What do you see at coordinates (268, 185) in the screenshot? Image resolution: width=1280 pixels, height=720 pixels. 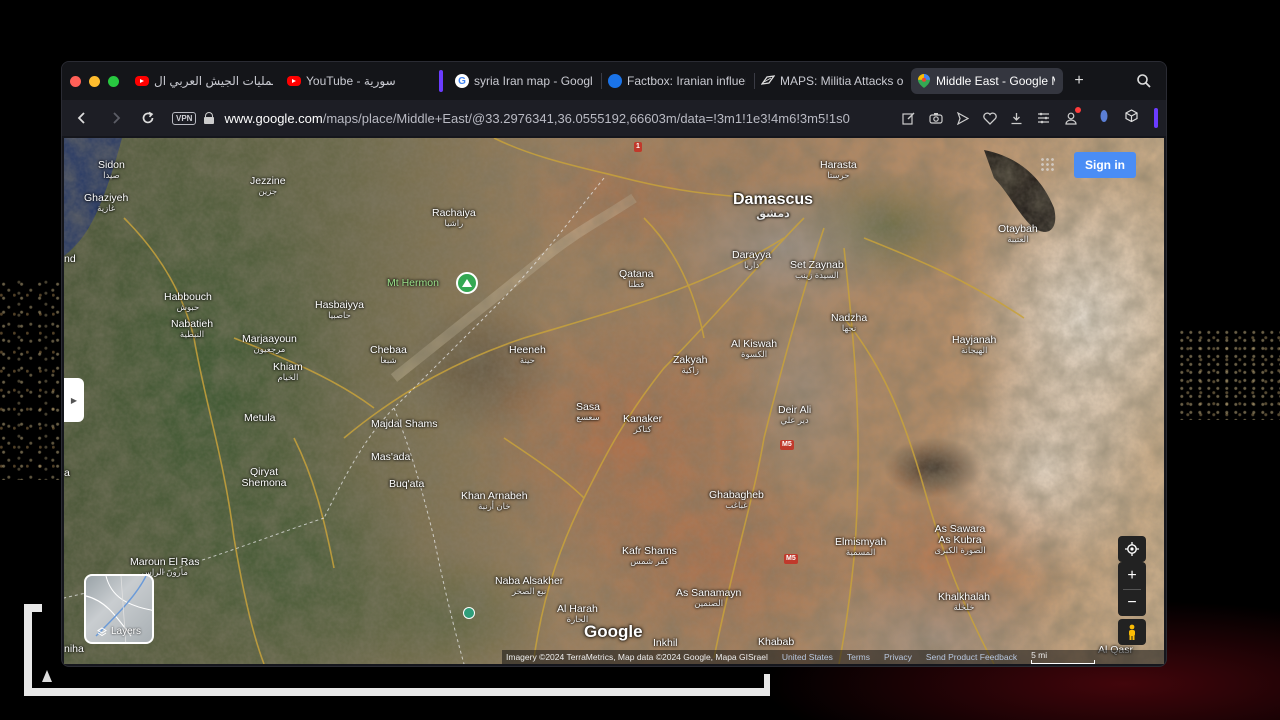 I see `place-label: Jezzine جزين` at bounding box center [268, 185].